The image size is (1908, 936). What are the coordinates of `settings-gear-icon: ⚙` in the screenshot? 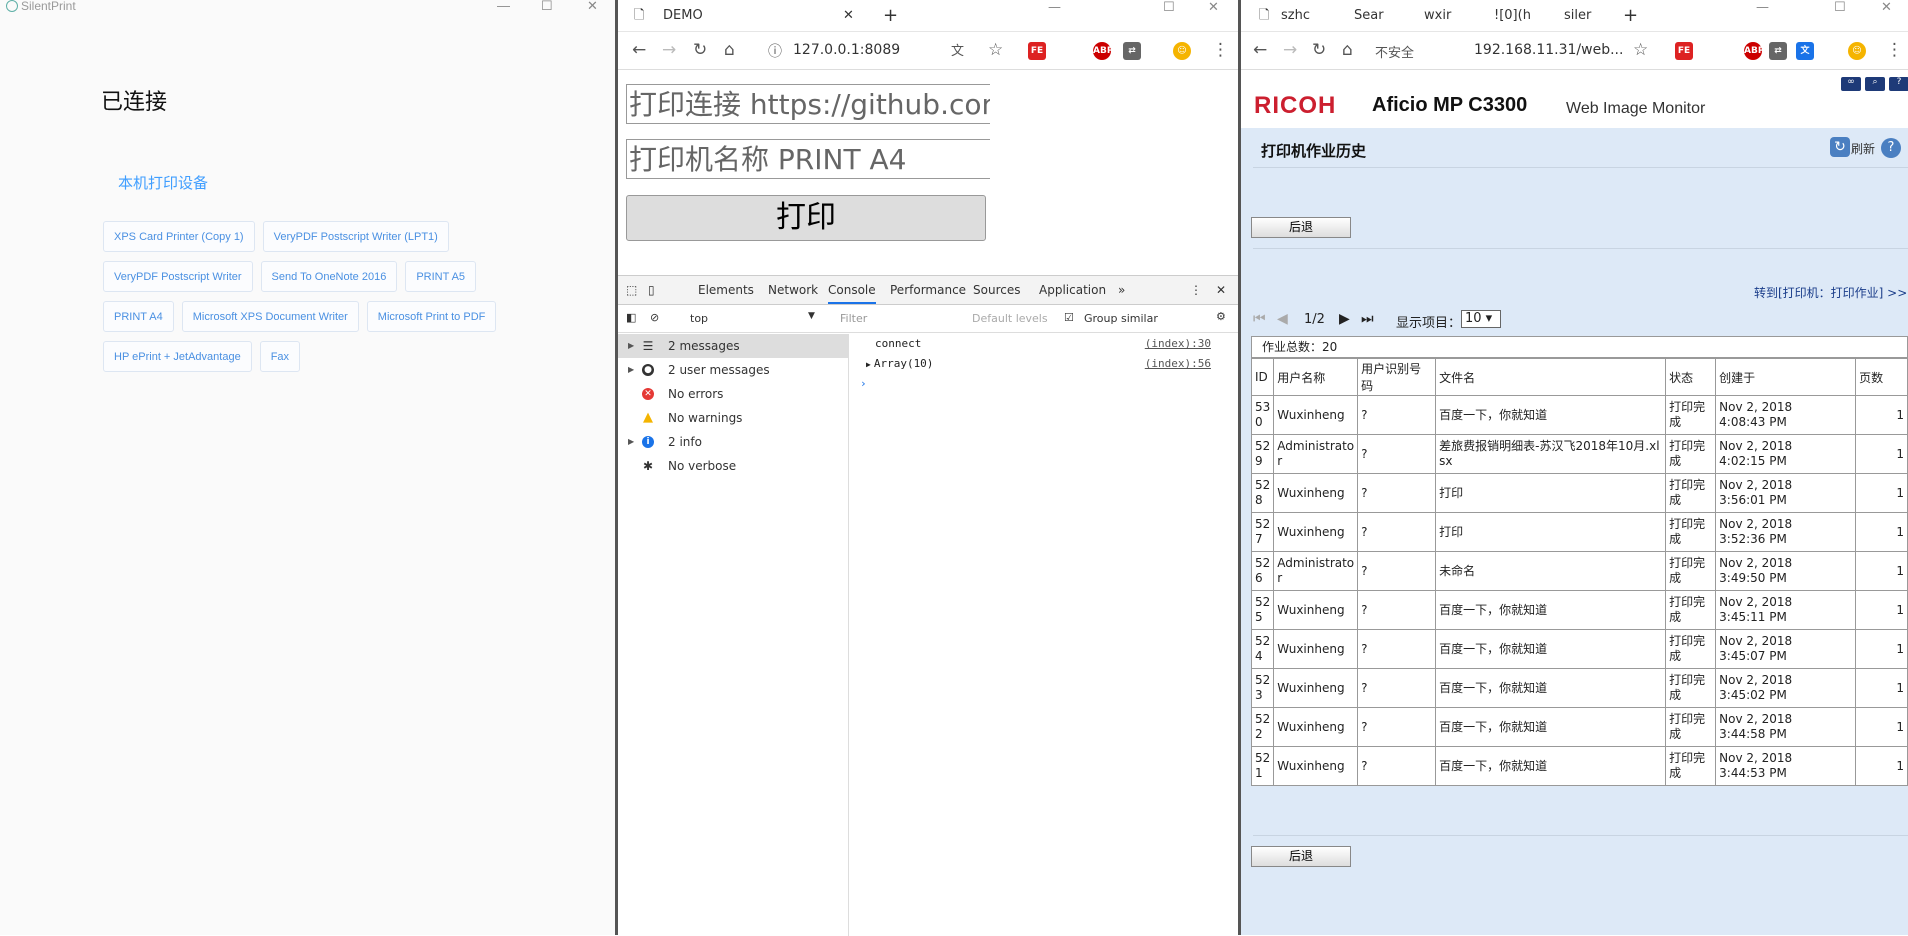 It's located at (1221, 316).